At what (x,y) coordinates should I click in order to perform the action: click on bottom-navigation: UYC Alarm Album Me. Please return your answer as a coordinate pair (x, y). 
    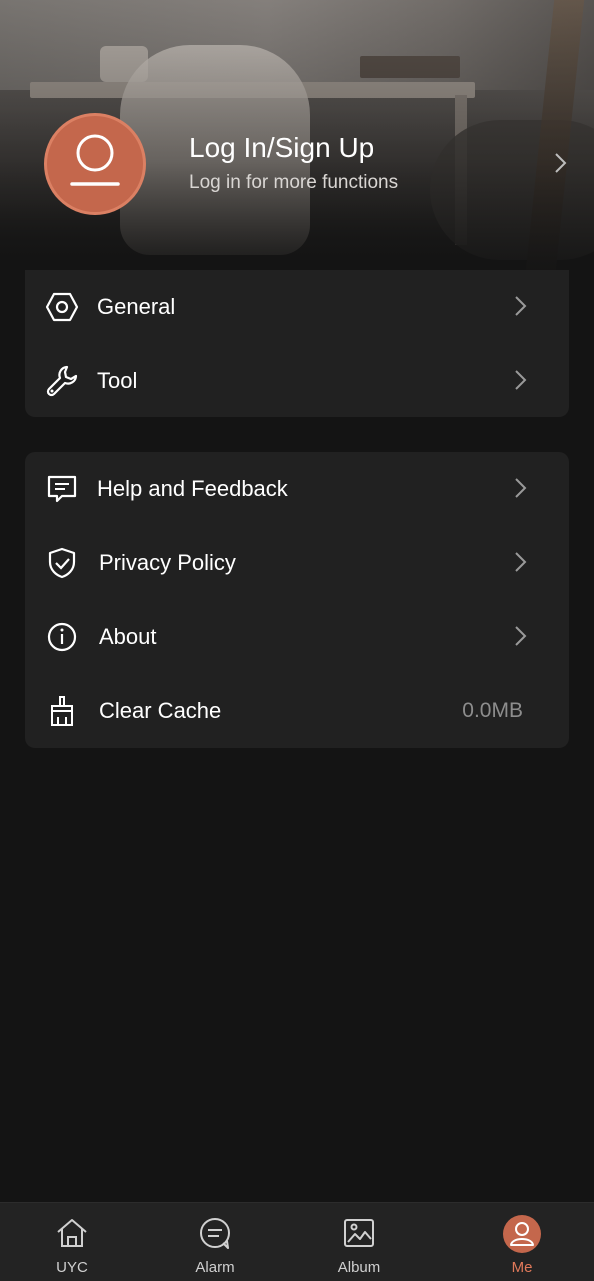
    Looking at the image, I should click on (297, 1241).